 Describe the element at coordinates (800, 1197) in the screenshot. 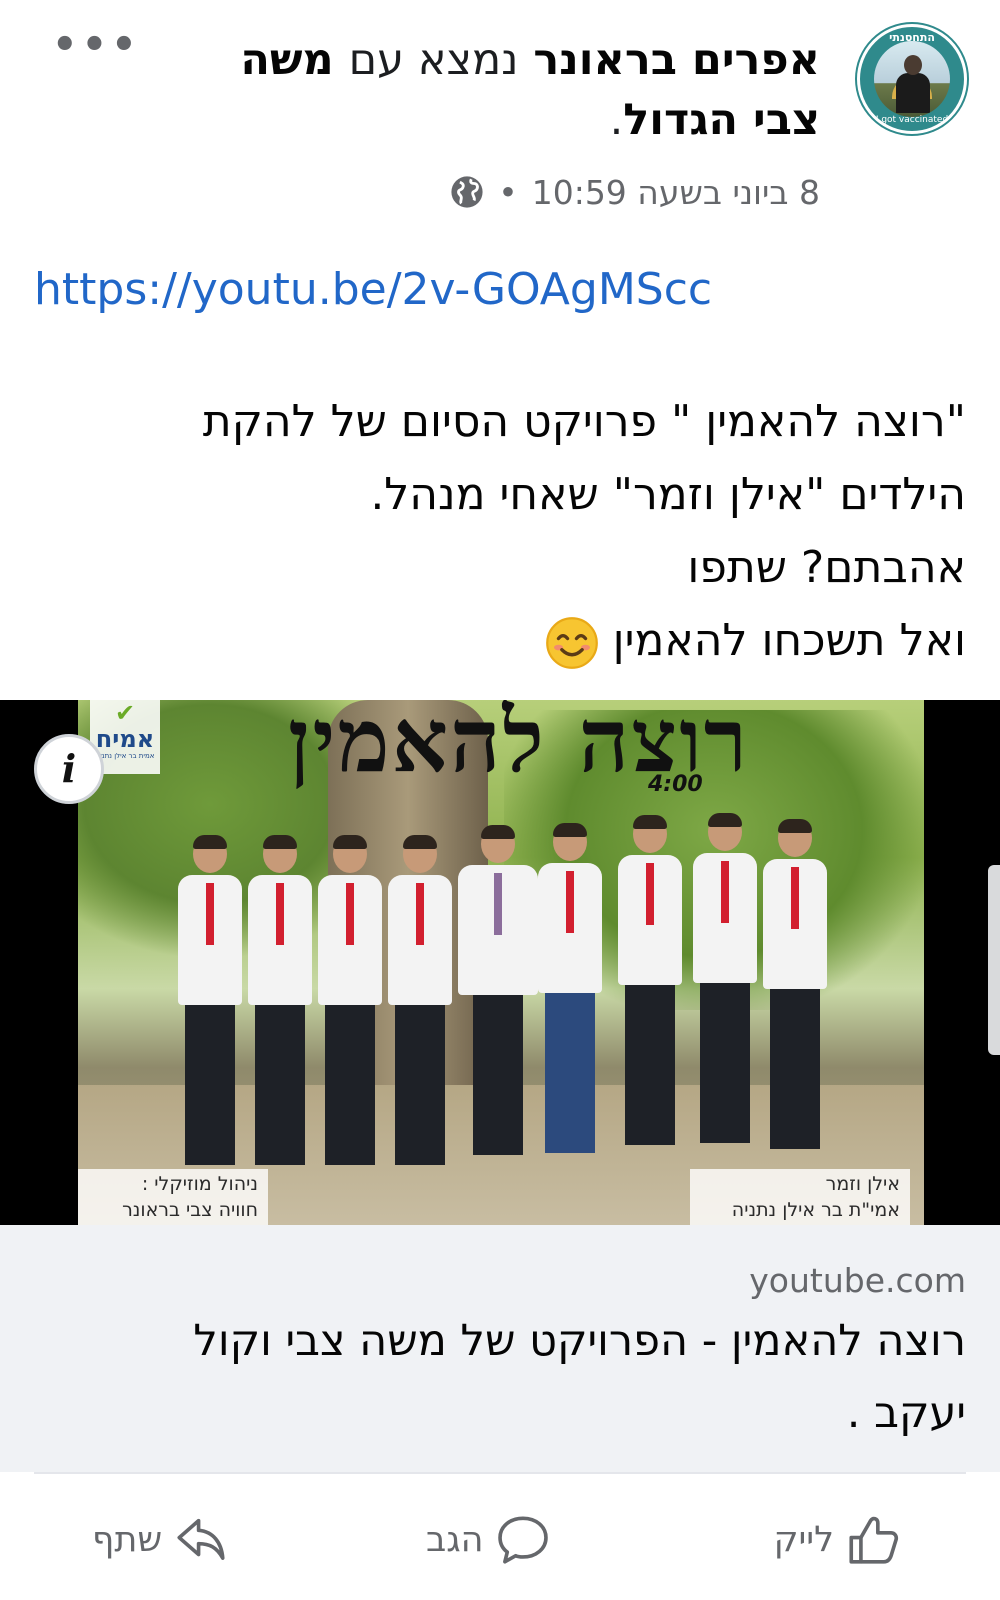

I see `credit-right: אילן וזמר אמי"ת בר אילן נתניה` at that location.